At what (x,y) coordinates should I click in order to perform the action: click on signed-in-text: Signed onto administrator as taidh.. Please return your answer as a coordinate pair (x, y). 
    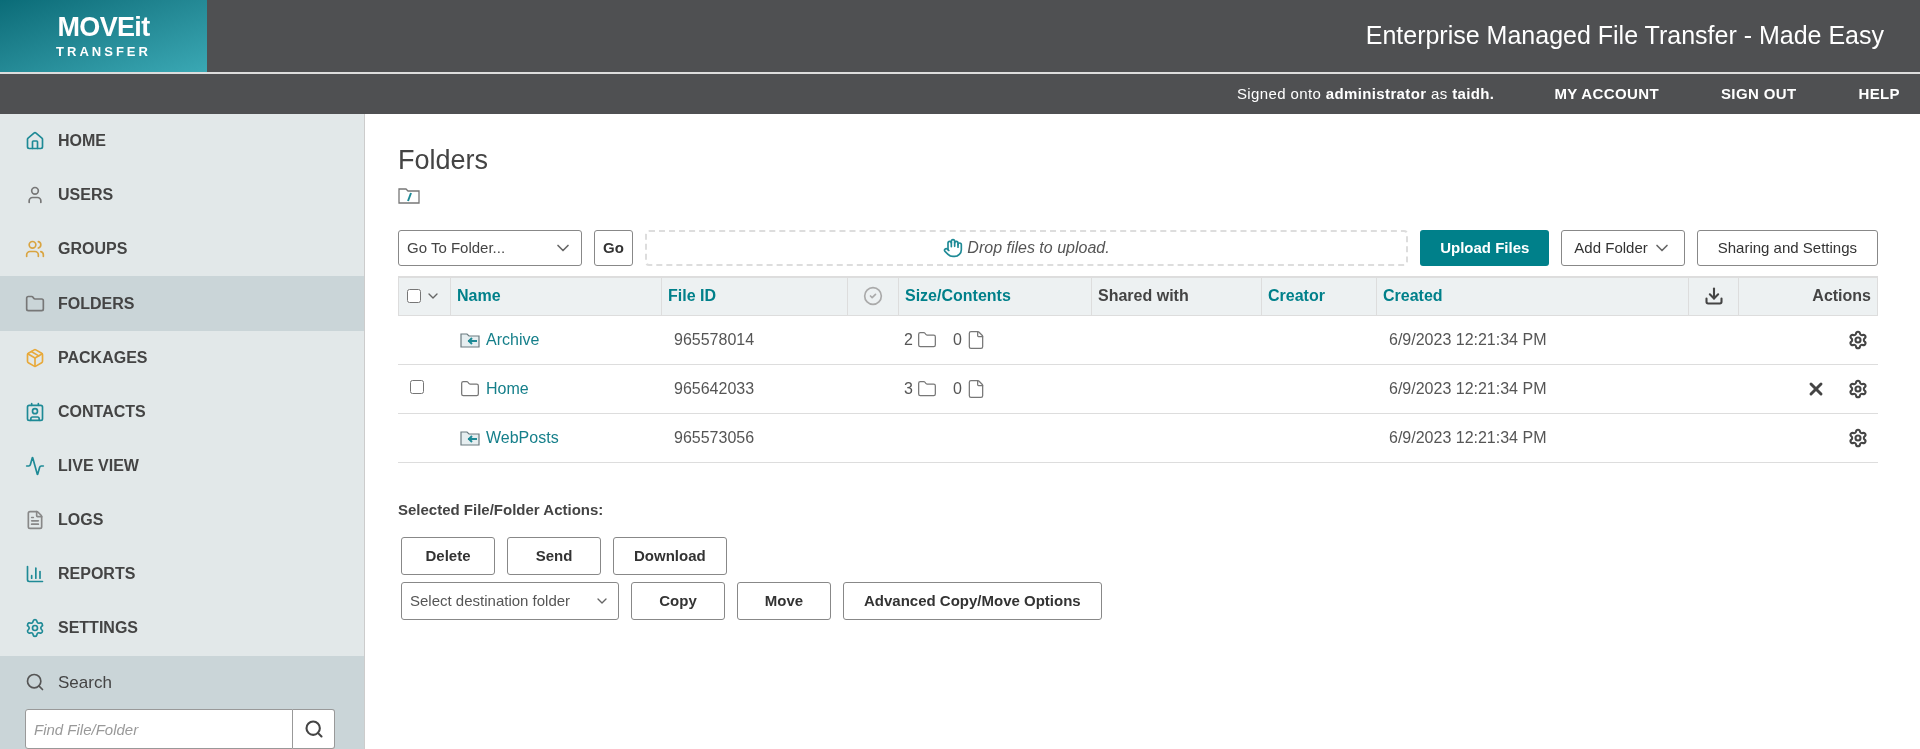
    Looking at the image, I should click on (1365, 93).